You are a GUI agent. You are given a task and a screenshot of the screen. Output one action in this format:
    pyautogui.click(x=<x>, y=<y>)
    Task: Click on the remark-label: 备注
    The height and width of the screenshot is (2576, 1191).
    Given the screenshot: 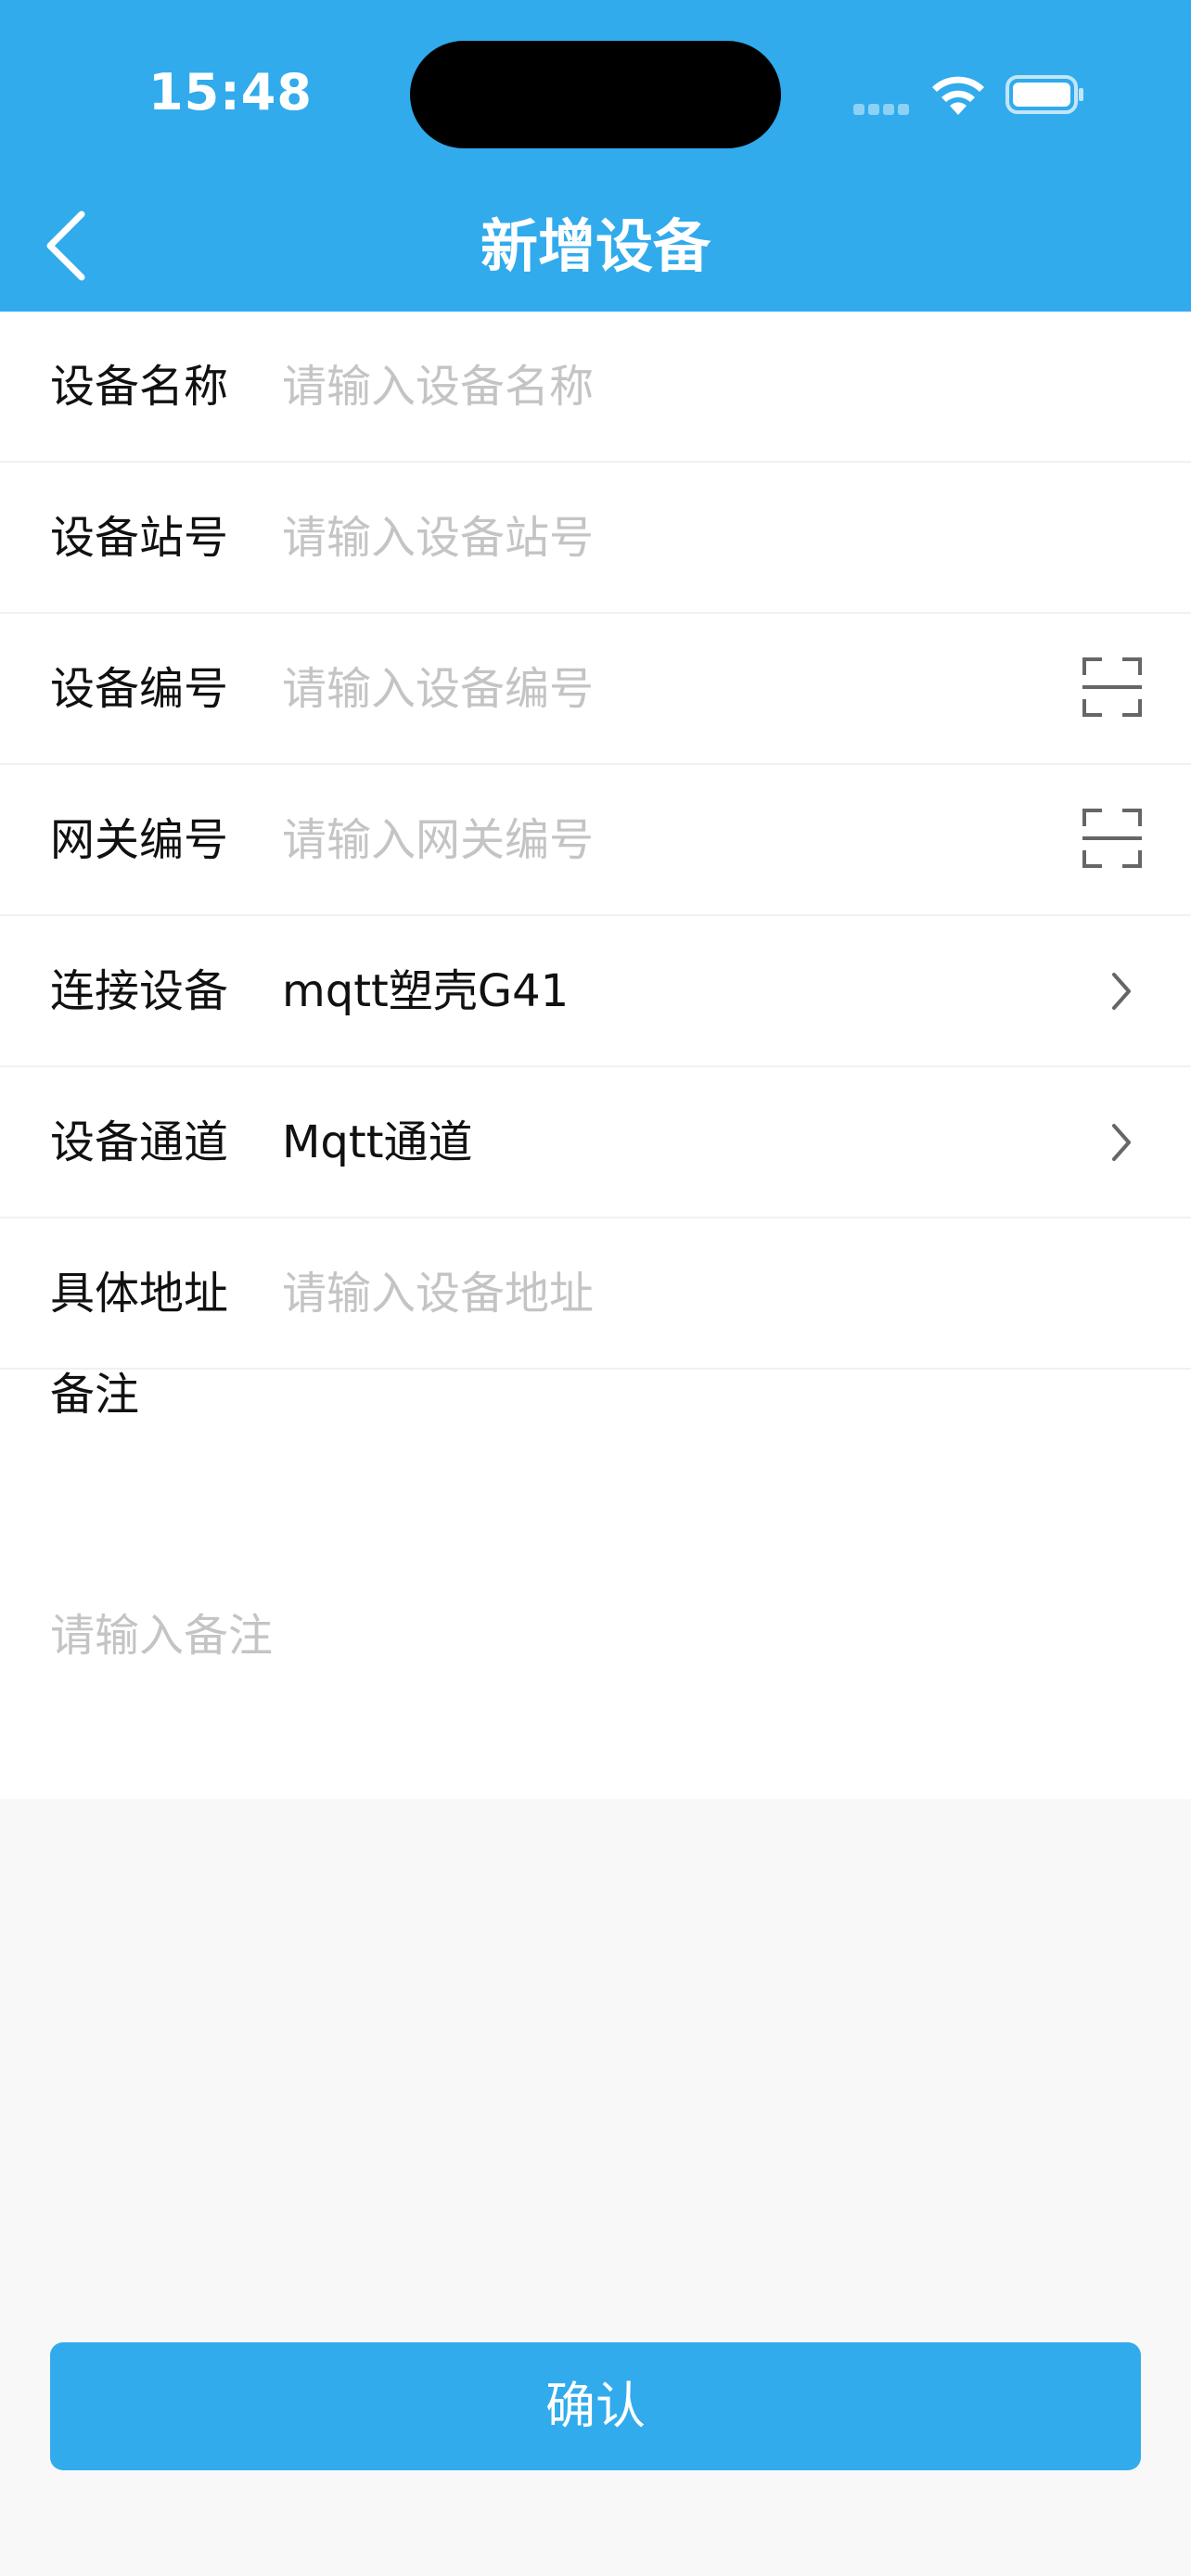 What is the action you would take?
    pyautogui.click(x=95, y=1395)
    